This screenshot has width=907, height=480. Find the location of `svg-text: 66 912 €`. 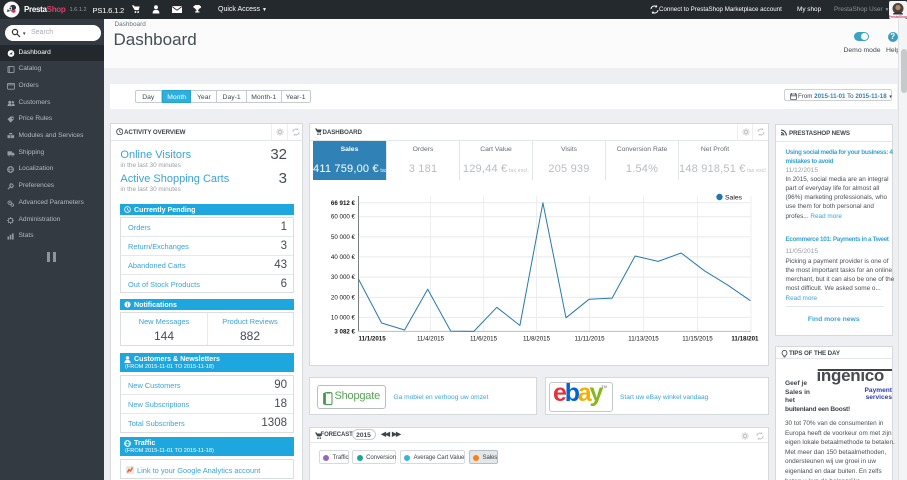

svg-text: 66 912 € is located at coordinates (342, 203).